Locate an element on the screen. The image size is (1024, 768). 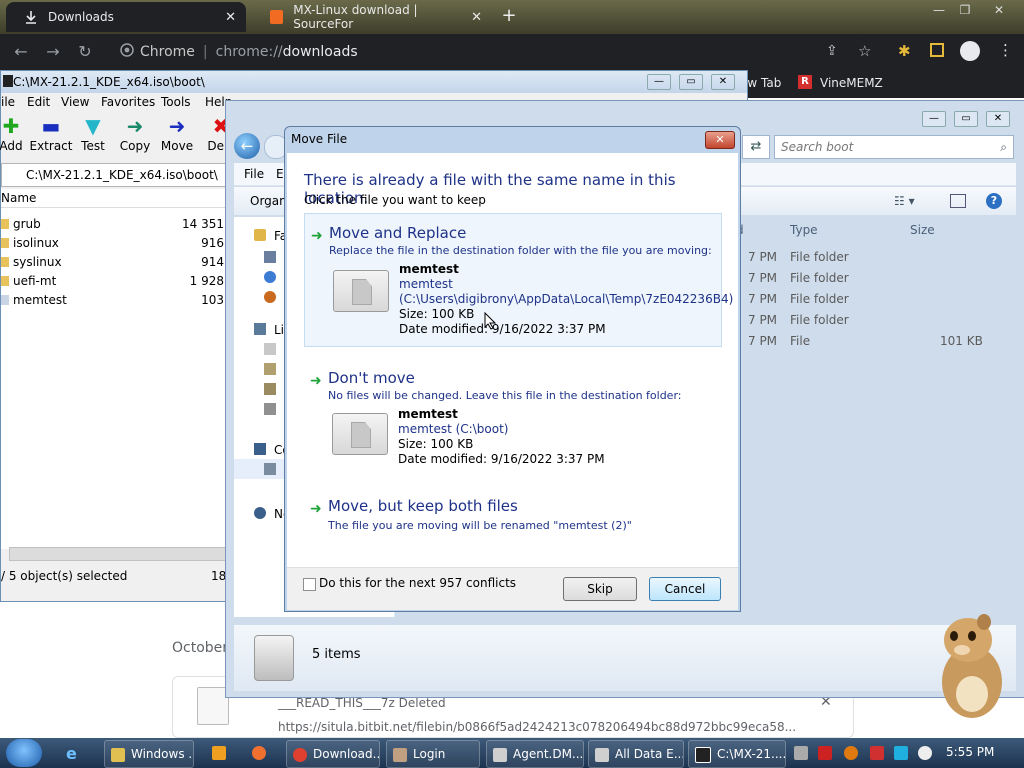
list-item: grub 14 351 is located at coordinates (113, 224).